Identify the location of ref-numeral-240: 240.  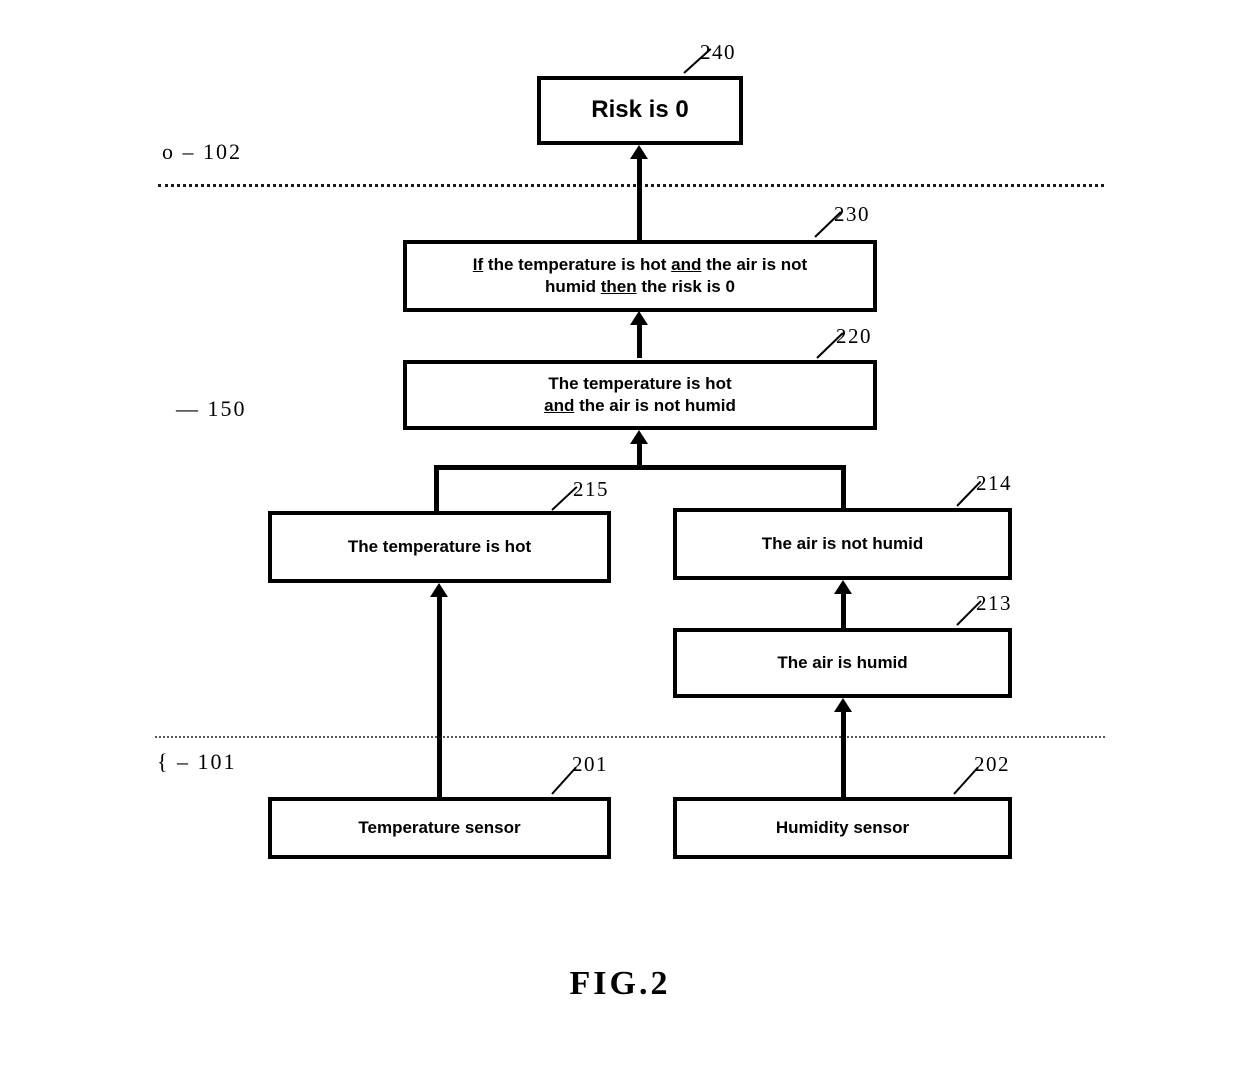
(718, 52).